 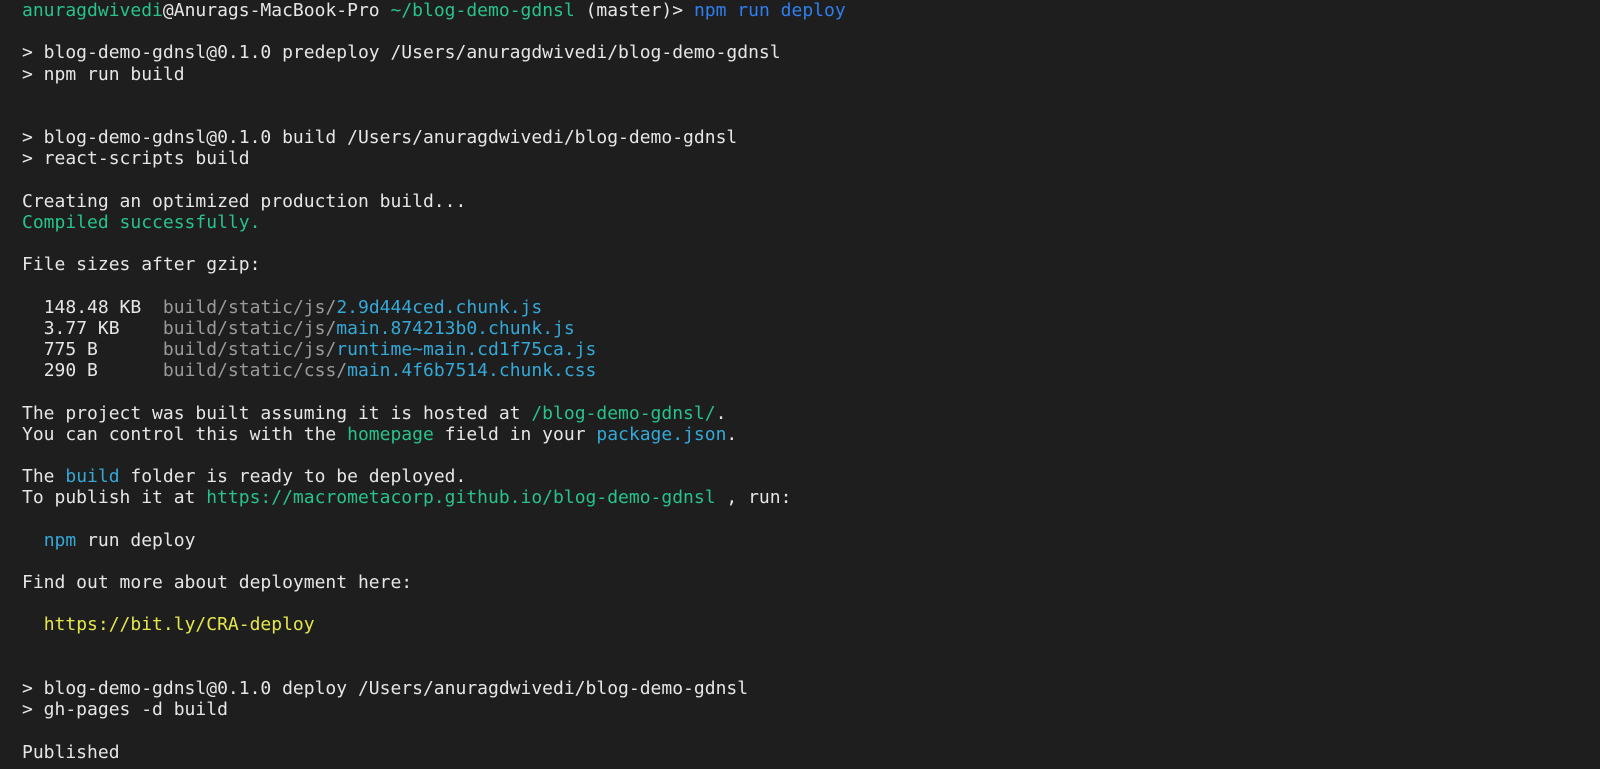 What do you see at coordinates (634, 10) in the screenshot?
I see `prompt-branch: (master)>` at bounding box center [634, 10].